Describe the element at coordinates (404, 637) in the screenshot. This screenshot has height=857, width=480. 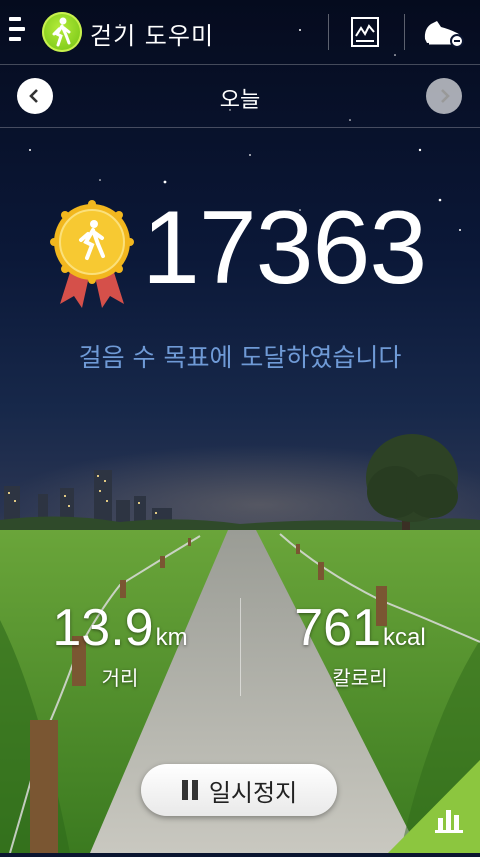
I see `calories-unit: kcal` at that location.